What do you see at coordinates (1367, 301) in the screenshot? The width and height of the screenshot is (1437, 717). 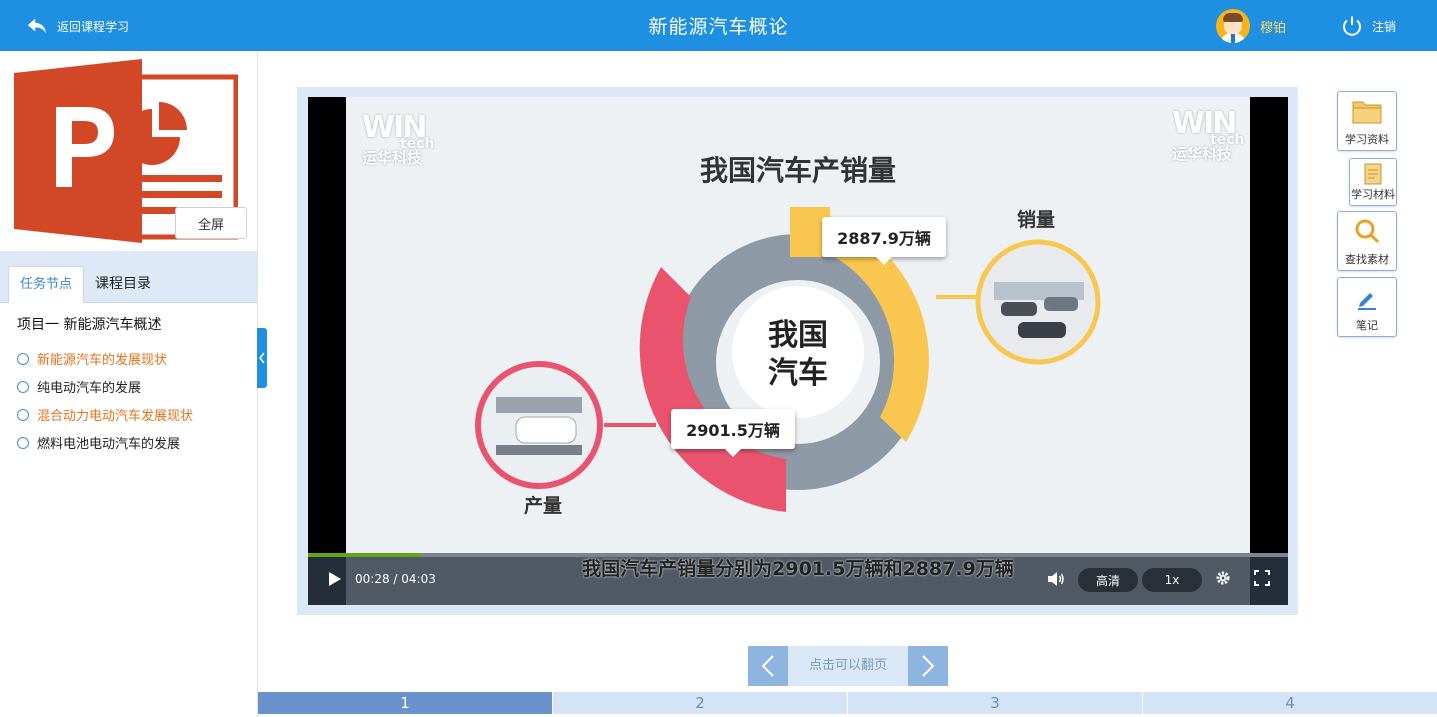 I see `pencil-icon` at bounding box center [1367, 301].